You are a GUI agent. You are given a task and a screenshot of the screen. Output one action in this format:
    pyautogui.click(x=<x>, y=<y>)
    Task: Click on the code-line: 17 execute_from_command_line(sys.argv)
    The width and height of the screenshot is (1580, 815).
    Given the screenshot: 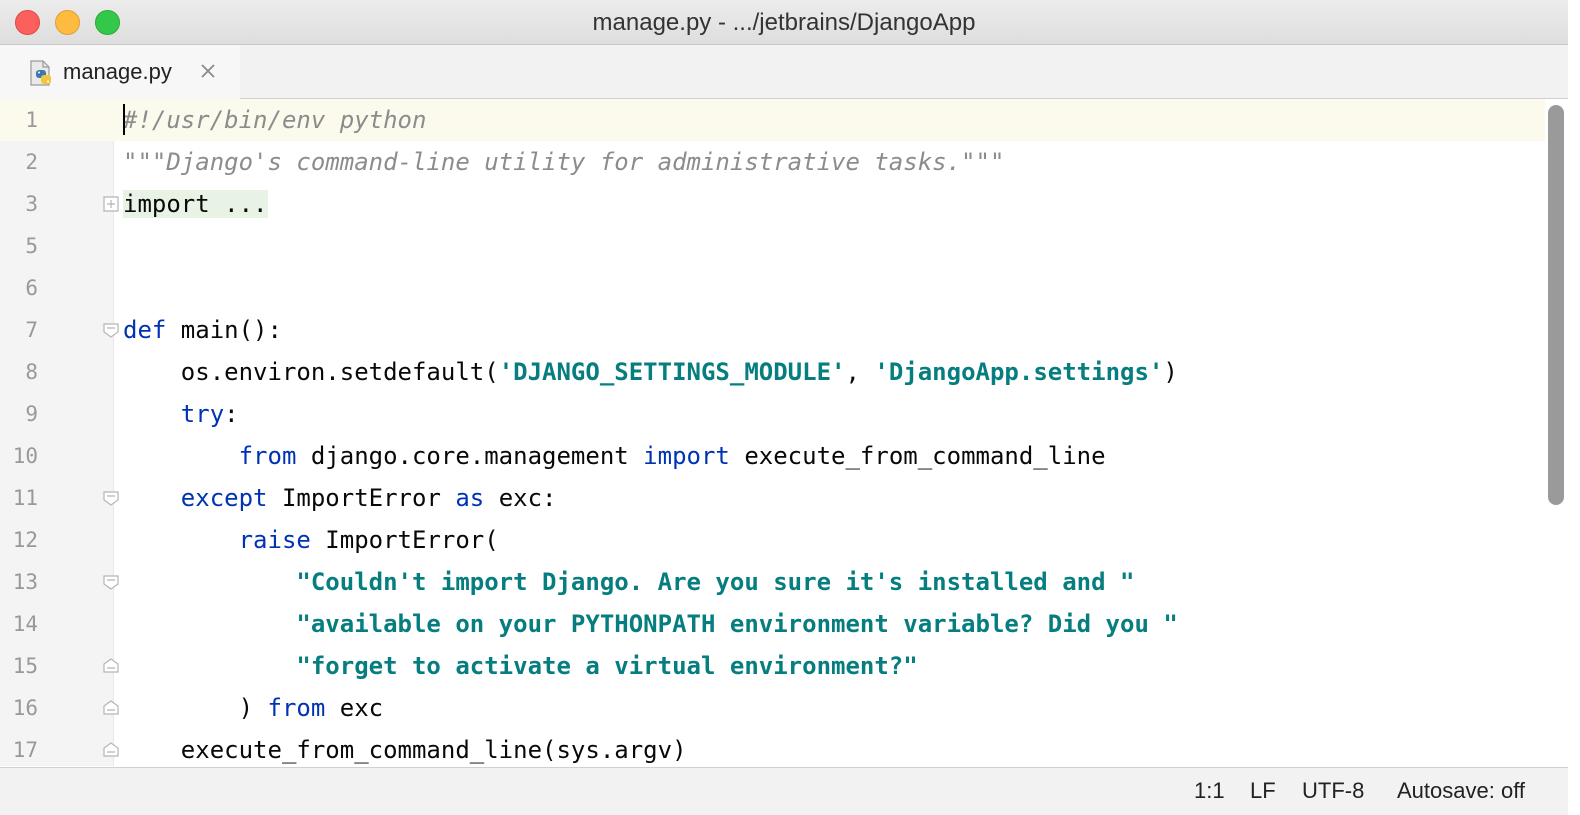 What is the action you would take?
    pyautogui.click(x=772, y=747)
    